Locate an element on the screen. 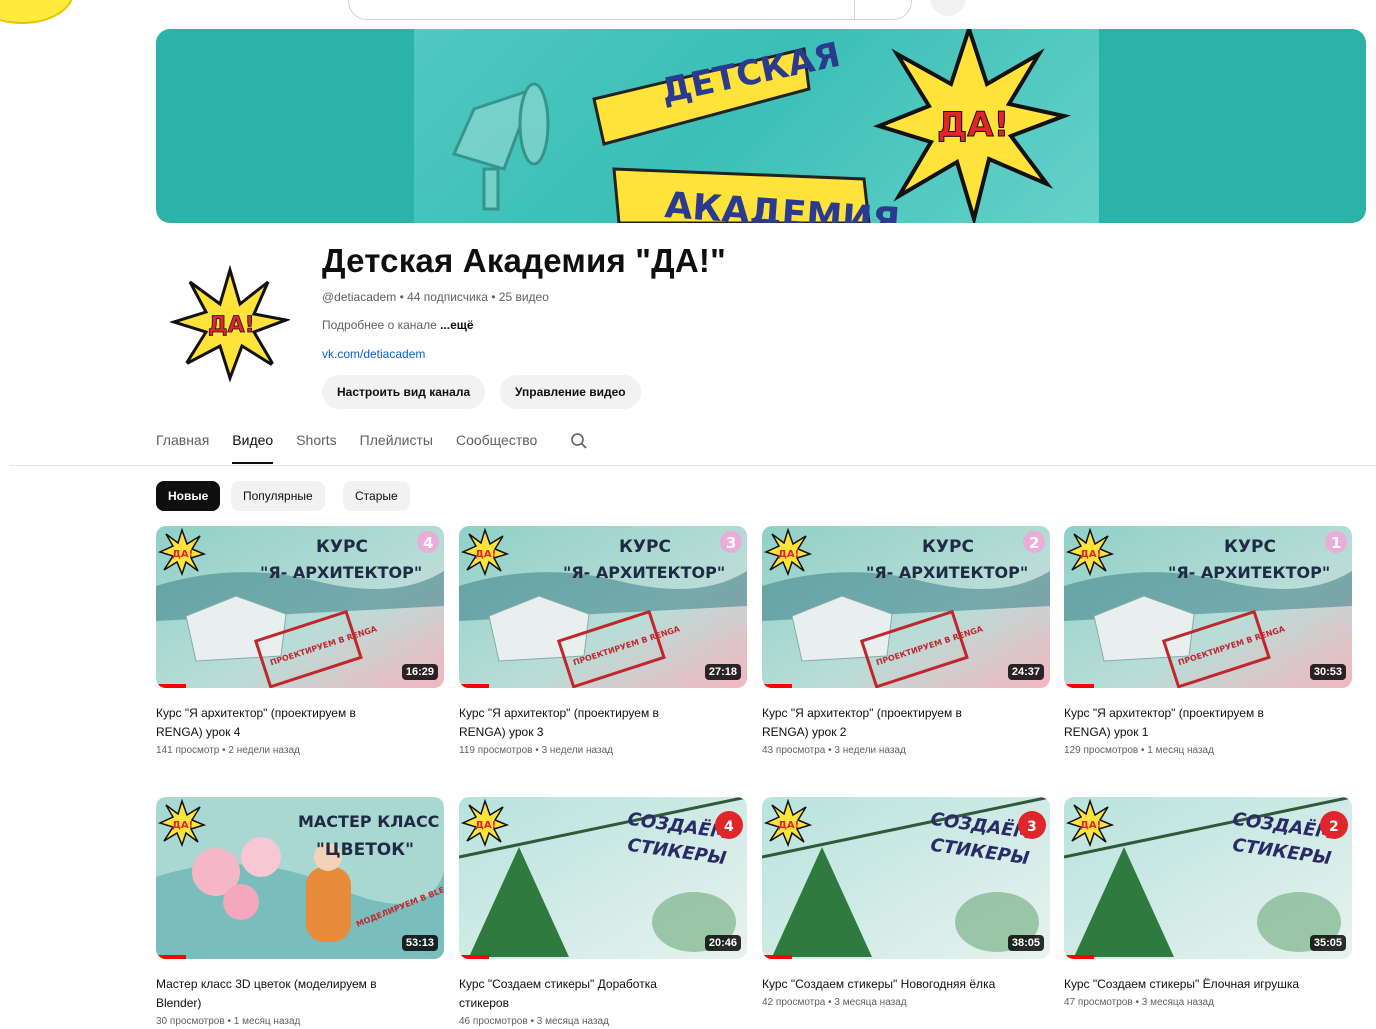 Image resolution: width=1376 pixels, height=1029 pixels. video-duration: 24:37 is located at coordinates (1025, 672).